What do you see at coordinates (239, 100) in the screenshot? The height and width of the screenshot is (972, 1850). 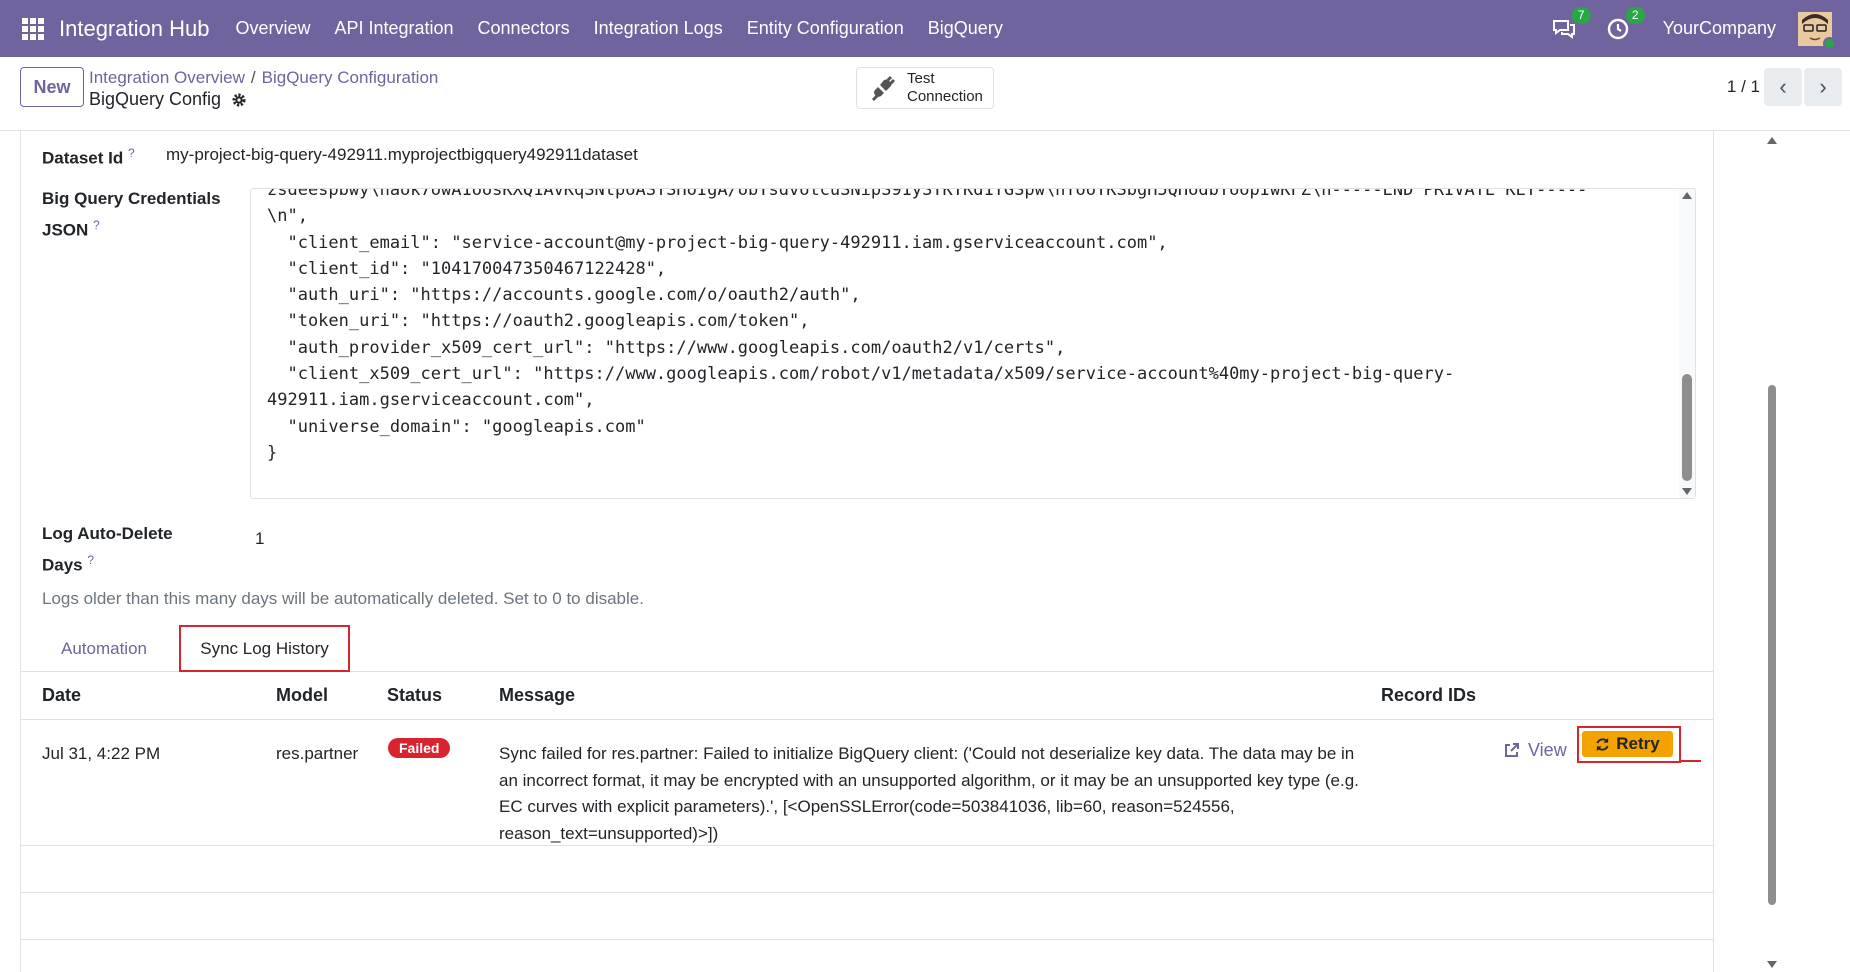 I see `gear-icon` at bounding box center [239, 100].